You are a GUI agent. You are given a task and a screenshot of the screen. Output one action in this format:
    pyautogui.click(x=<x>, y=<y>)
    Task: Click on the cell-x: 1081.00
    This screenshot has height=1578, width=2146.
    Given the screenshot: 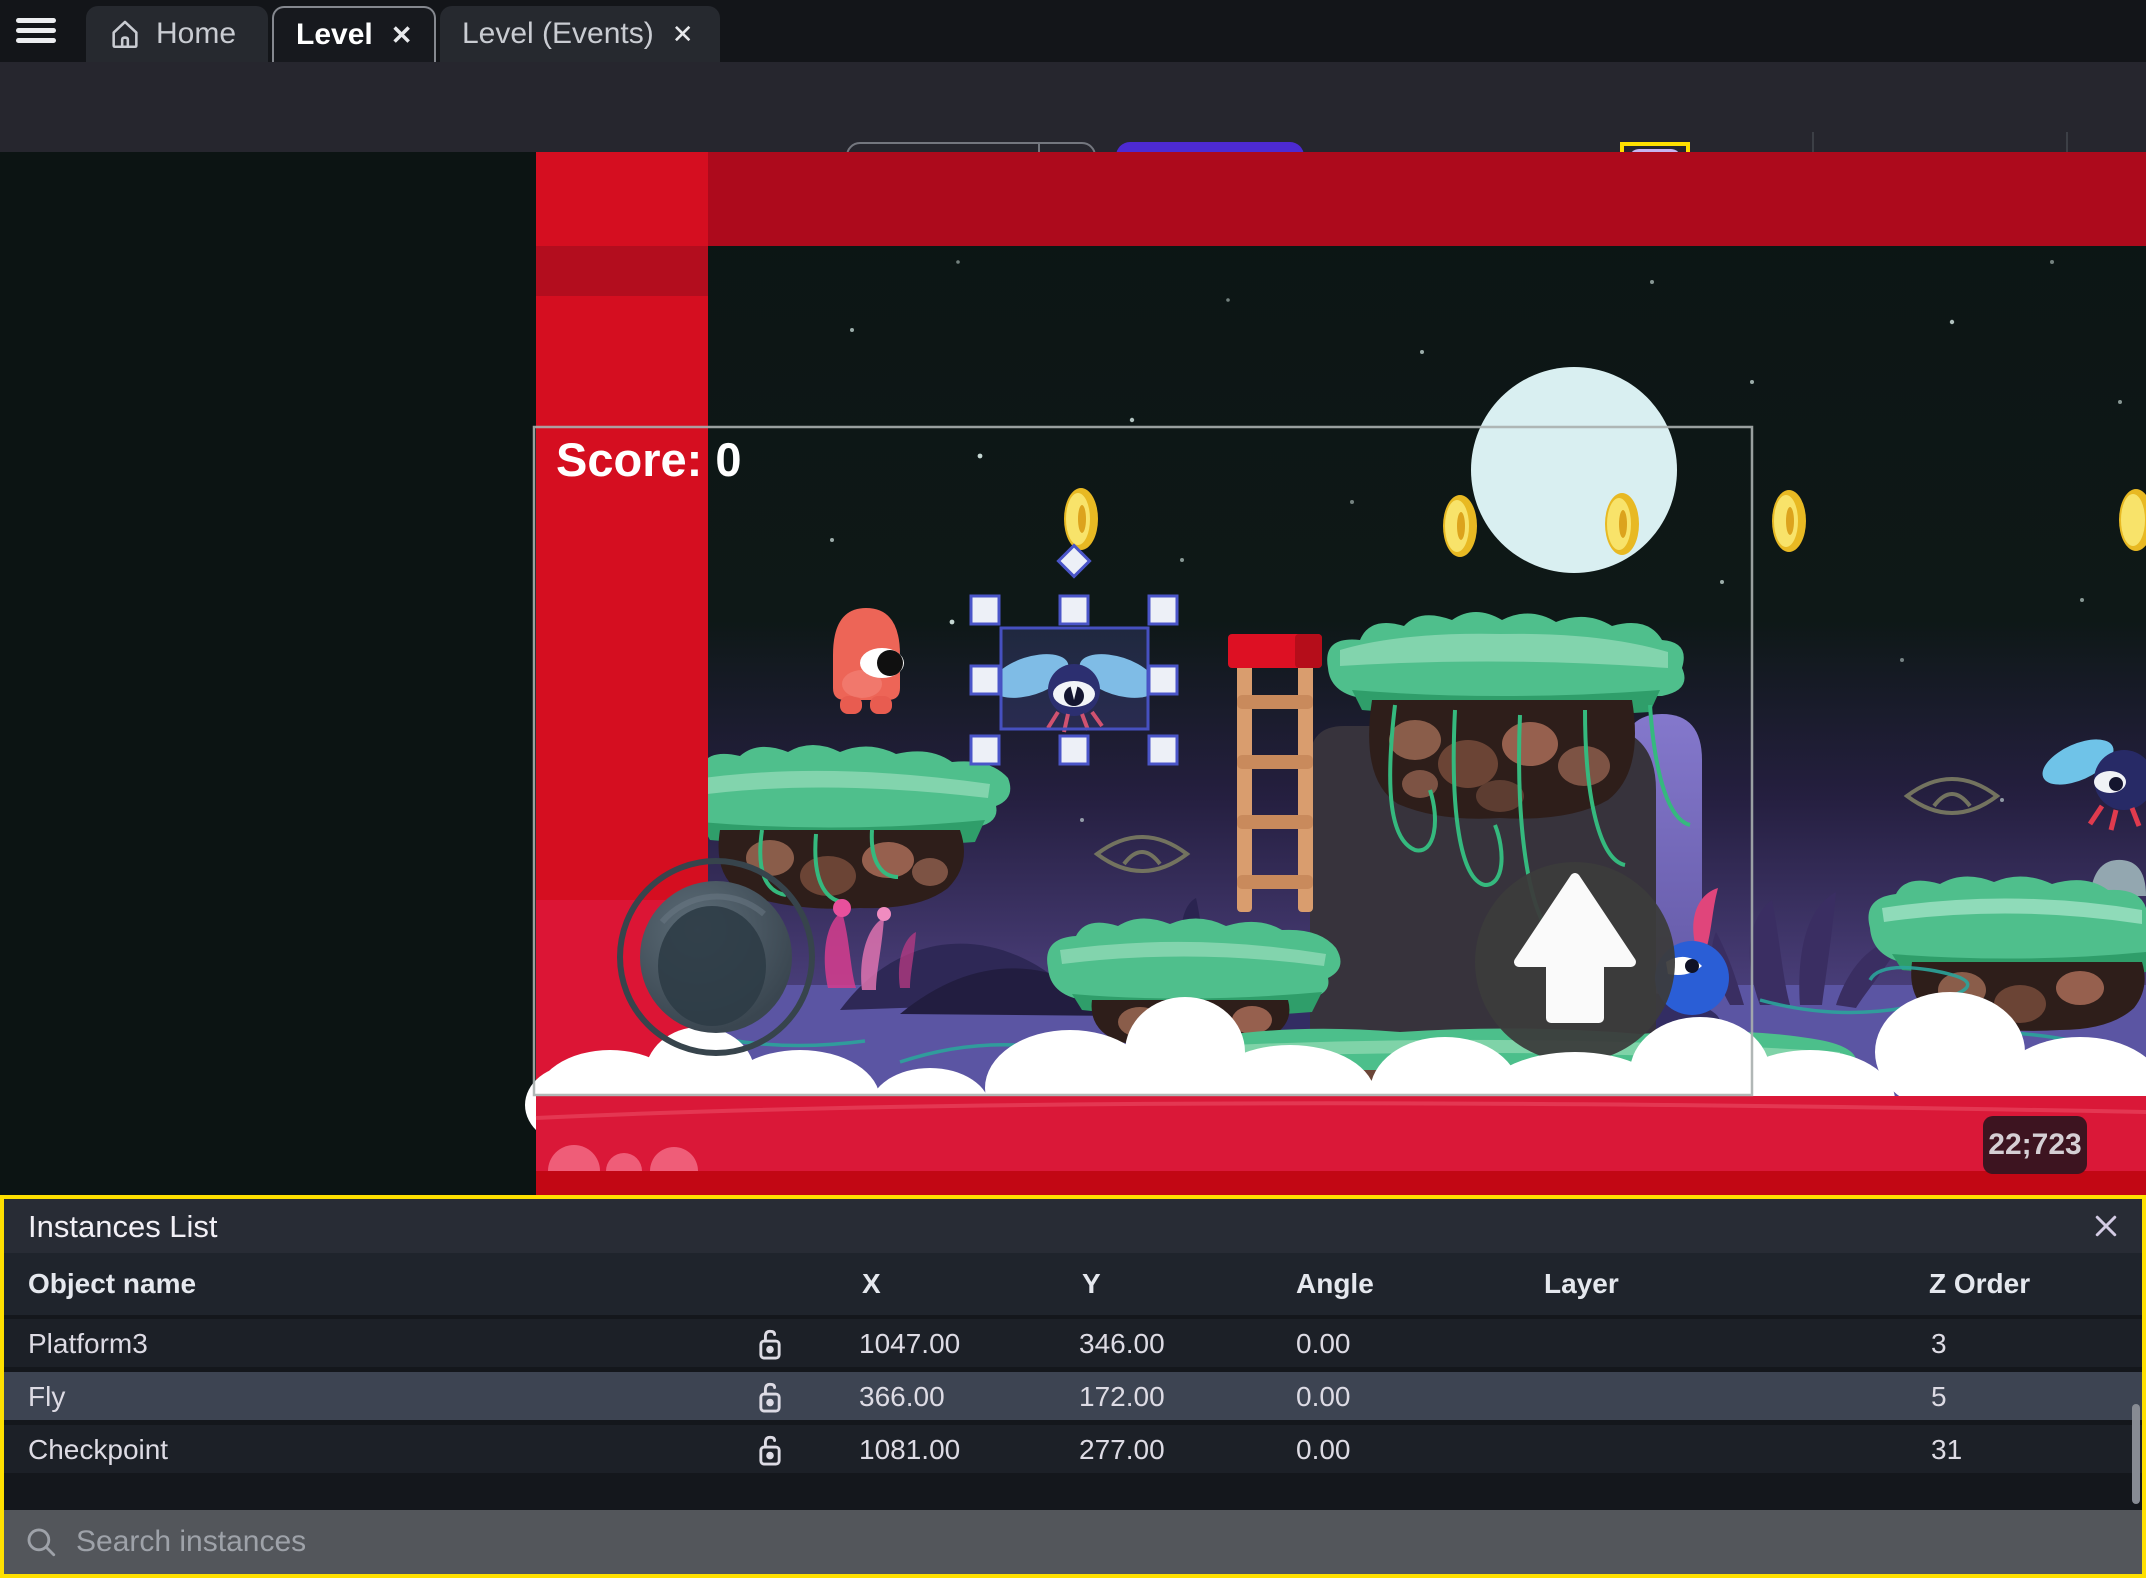 What is the action you would take?
    pyautogui.click(x=909, y=1450)
    